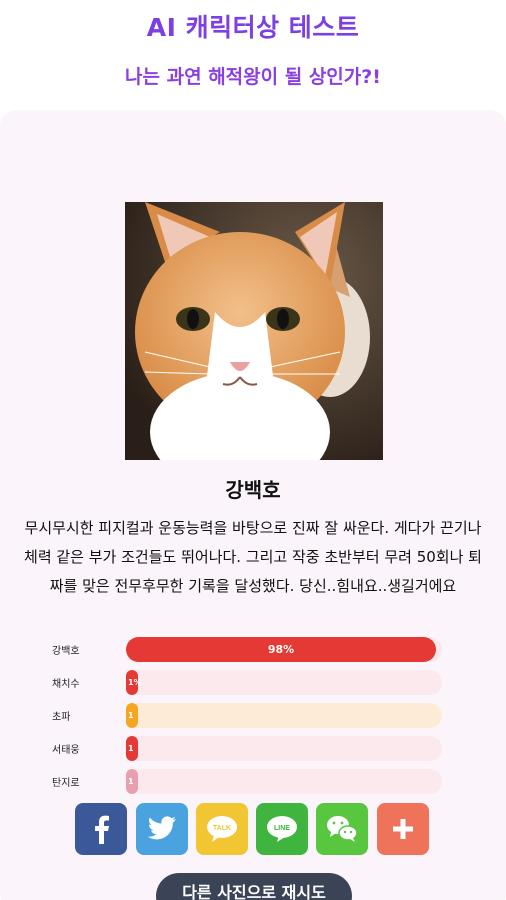 The width and height of the screenshot is (506, 900). I want to click on facebook-icon, so click(102, 829).